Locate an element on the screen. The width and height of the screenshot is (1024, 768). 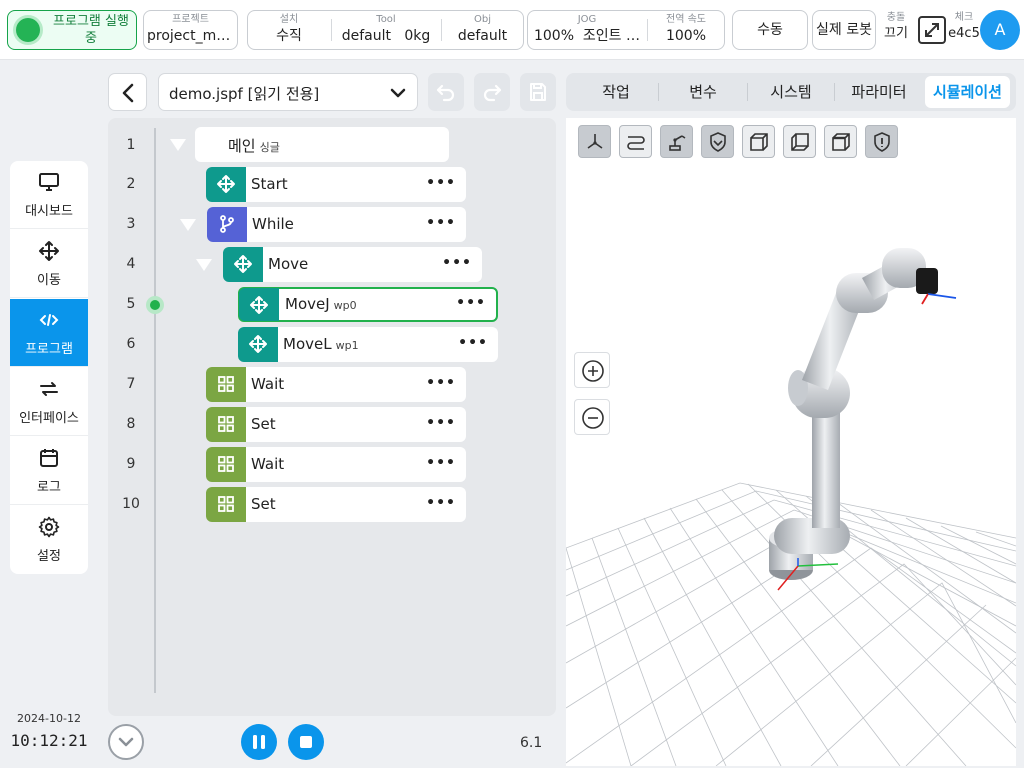
right-panel-tabs: 작업 변수 시스템 파라미터 시뮬레이션 is located at coordinates (791, 92).